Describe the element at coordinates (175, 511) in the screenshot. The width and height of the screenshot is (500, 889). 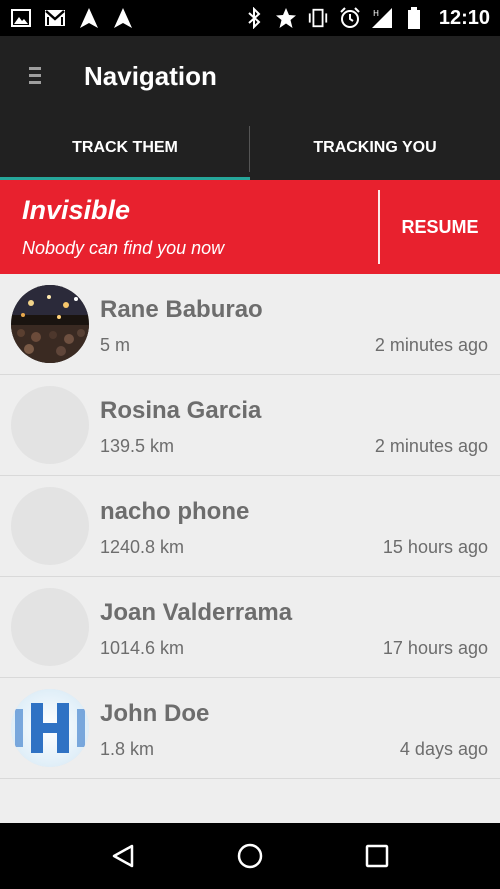
I see `contact-name: nacho phone` at that location.